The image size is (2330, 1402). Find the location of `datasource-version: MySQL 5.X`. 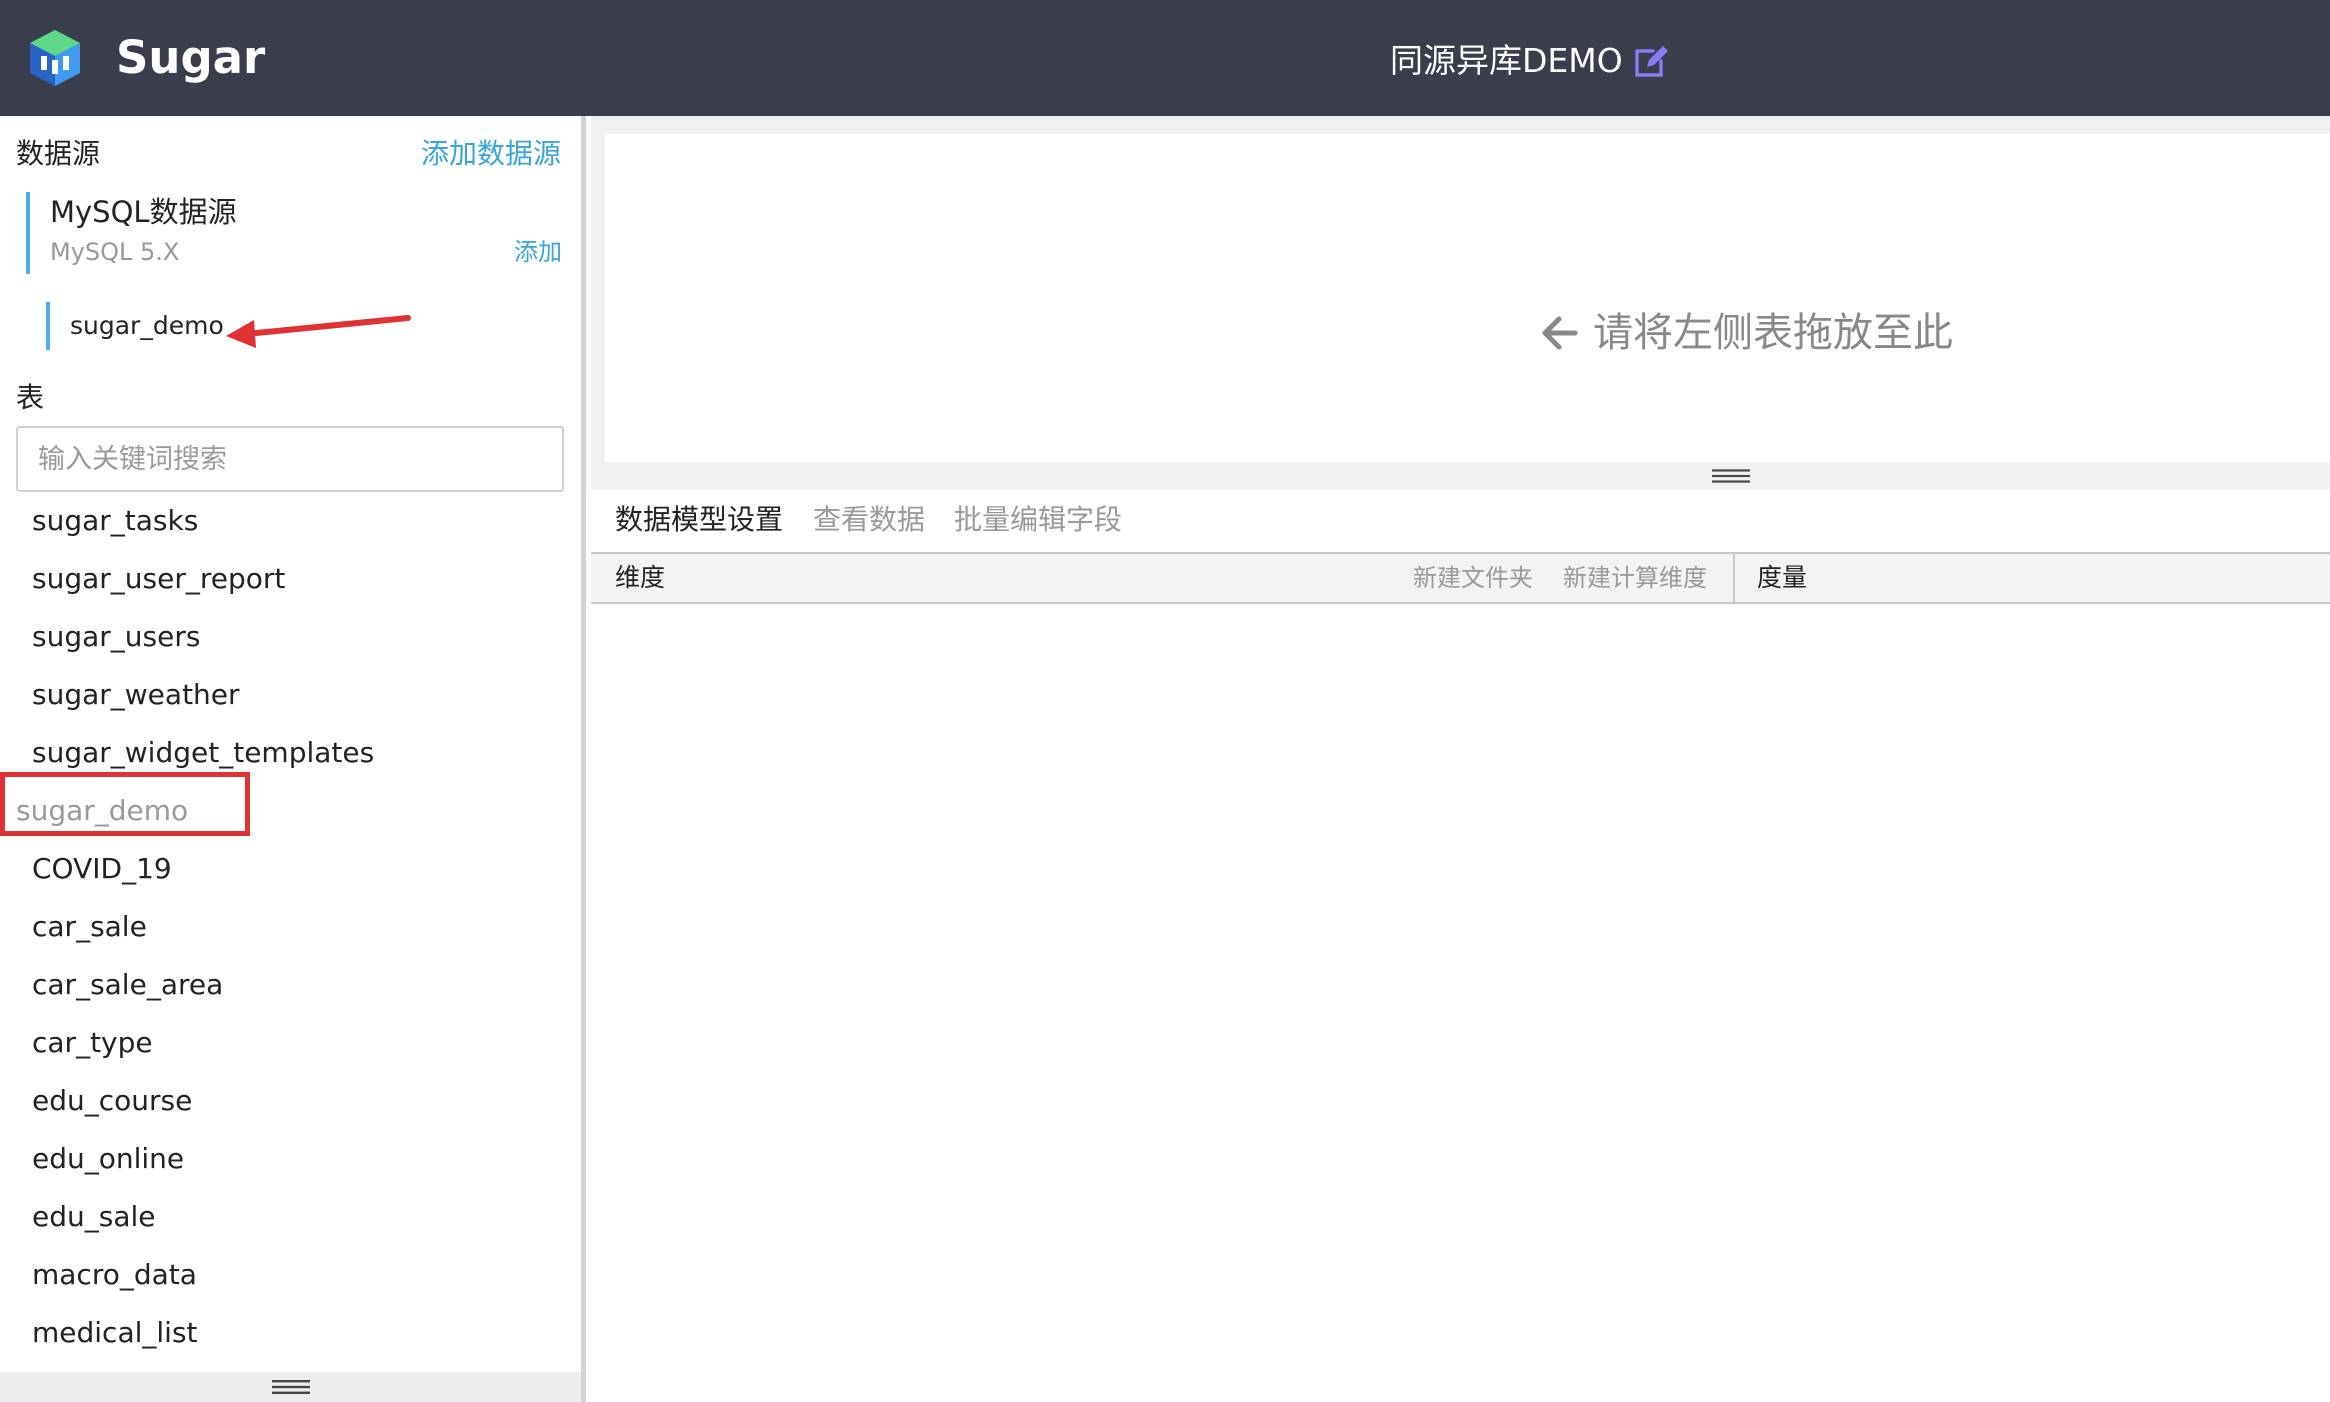

datasource-version: MySQL 5.X is located at coordinates (115, 252).